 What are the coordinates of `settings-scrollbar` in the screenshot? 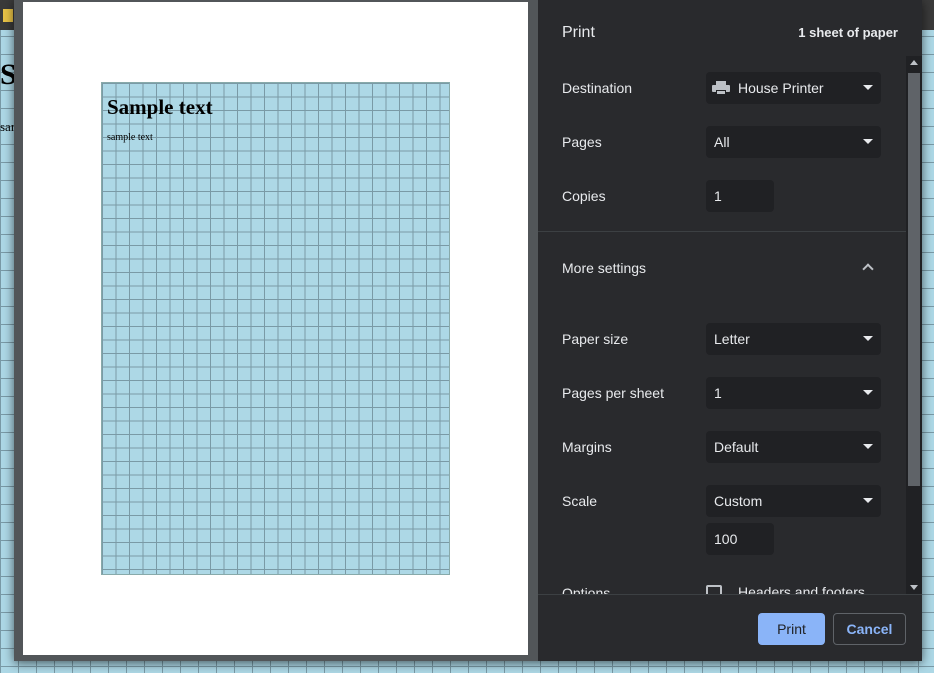 It's located at (914, 325).